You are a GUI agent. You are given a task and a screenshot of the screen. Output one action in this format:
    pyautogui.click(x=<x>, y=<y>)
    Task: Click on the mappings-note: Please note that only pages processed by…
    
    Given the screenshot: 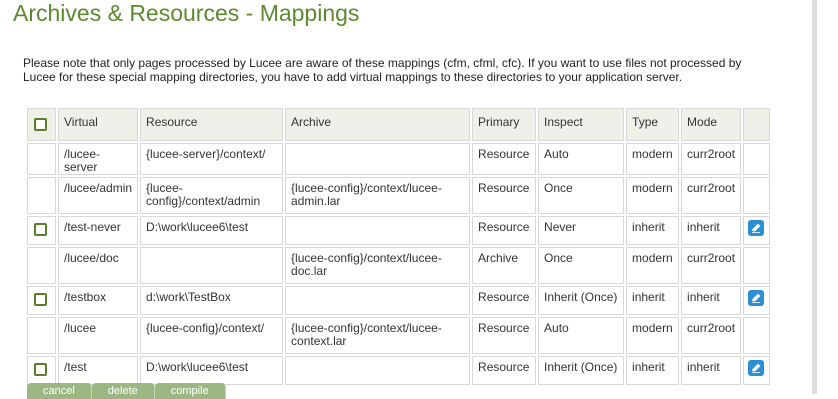 What is the action you would take?
    pyautogui.click(x=382, y=70)
    